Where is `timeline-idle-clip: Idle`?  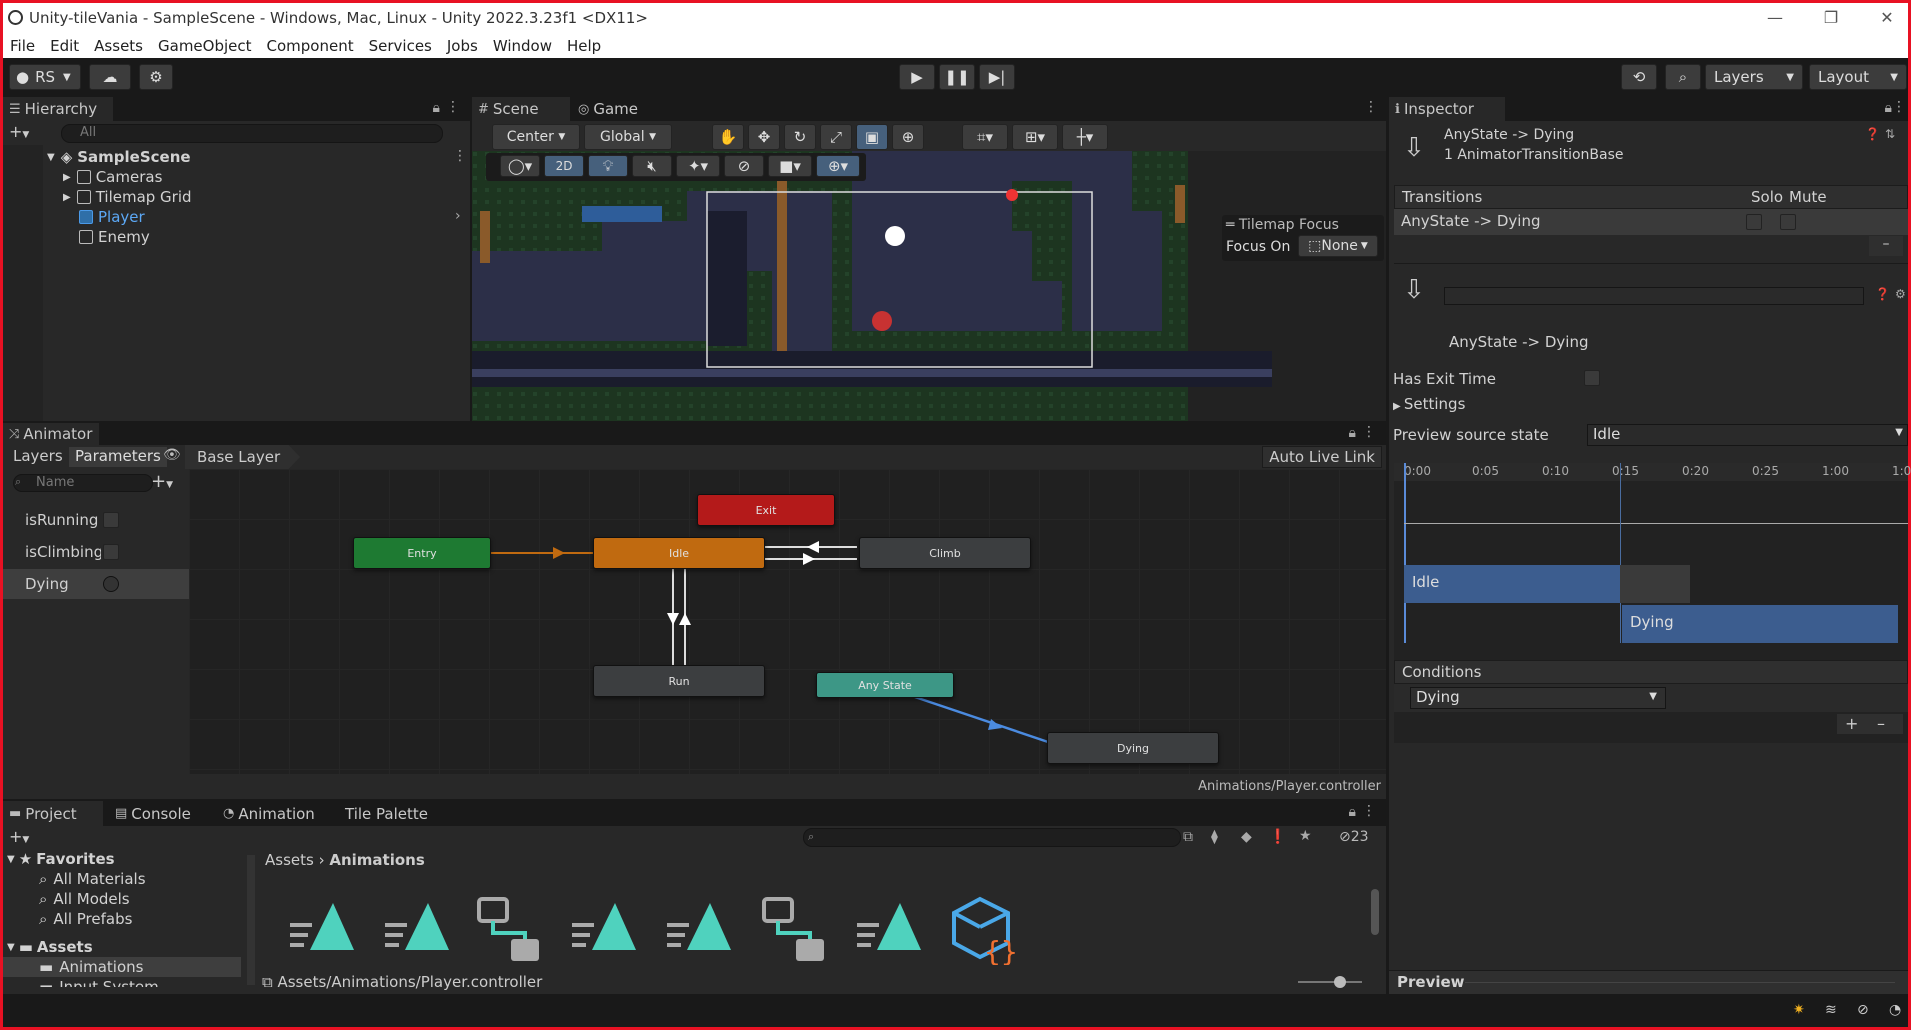 timeline-idle-clip: Idle is located at coordinates (1512, 584).